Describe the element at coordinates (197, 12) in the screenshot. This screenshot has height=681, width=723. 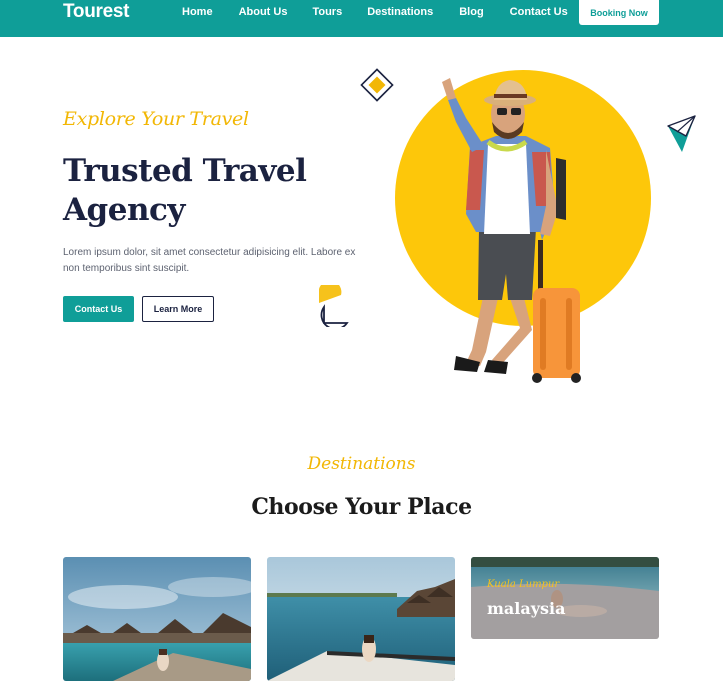
I see `nav-link-home: Home` at that location.